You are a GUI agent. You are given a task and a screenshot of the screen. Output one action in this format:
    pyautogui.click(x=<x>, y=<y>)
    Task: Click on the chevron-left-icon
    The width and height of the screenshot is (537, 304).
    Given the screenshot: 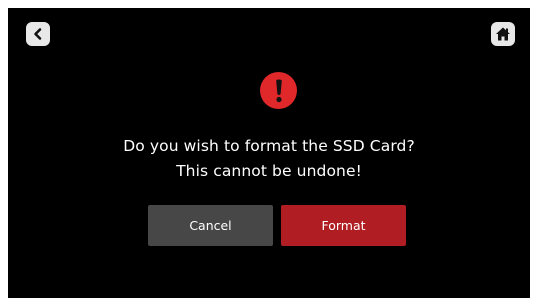 What is the action you would take?
    pyautogui.click(x=38, y=34)
    